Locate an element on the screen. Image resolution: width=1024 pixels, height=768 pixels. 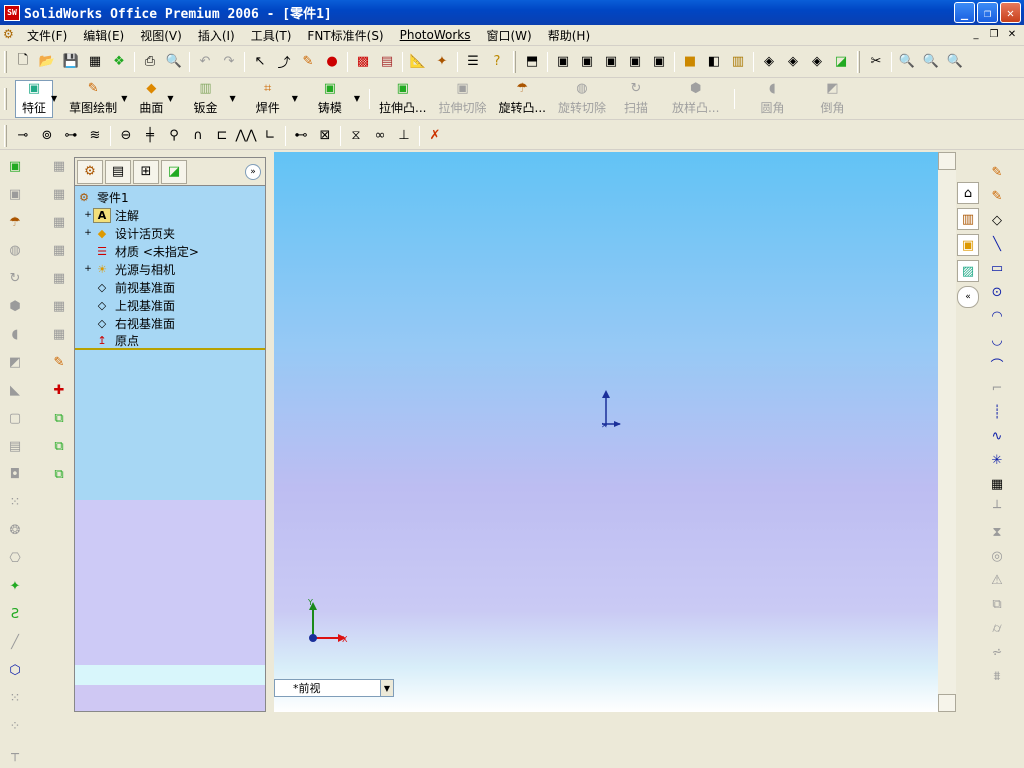
extrude-icon: ▣ is located at coordinates (15, 166).